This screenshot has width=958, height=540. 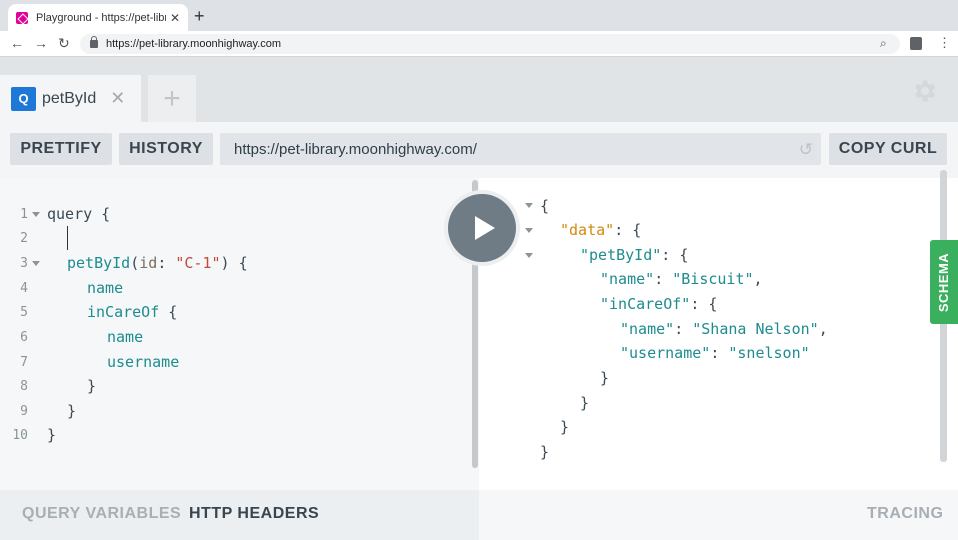 I want to click on code-text: username, so click(x=143, y=362).